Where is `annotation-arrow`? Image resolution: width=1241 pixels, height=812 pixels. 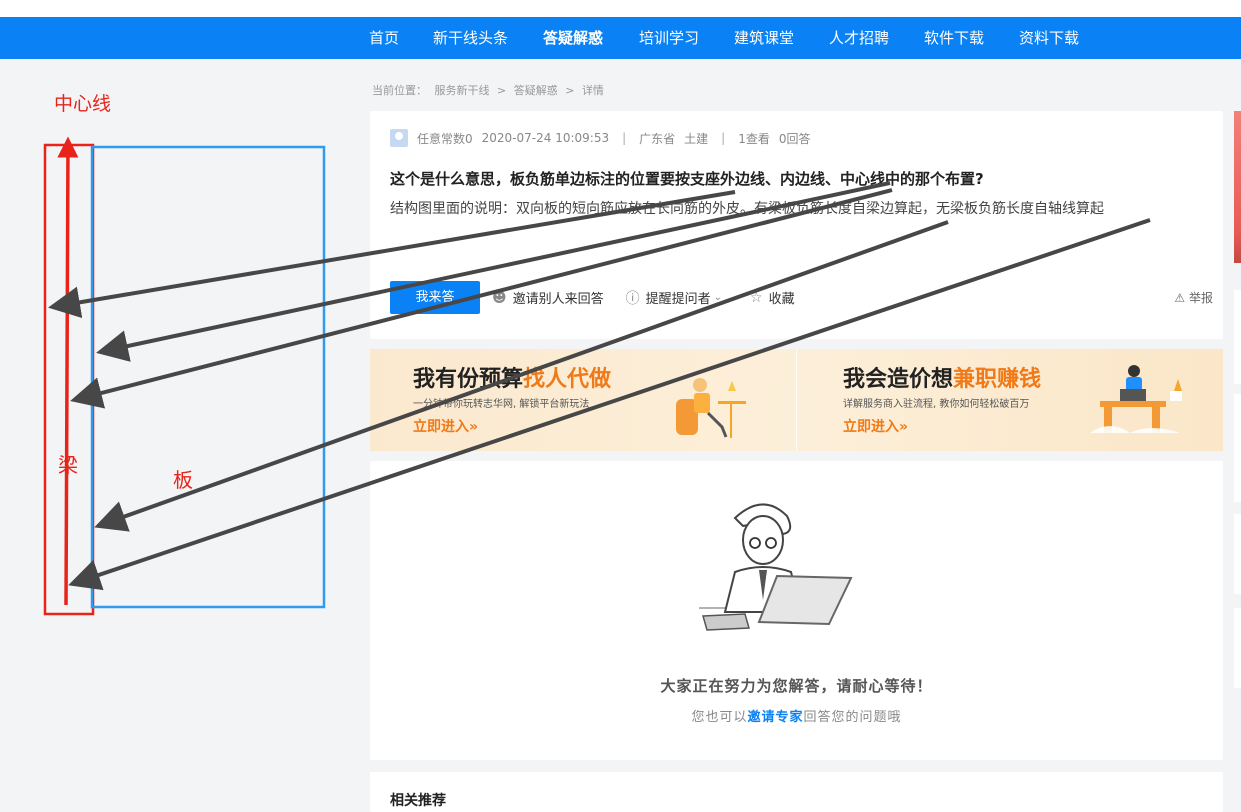 annotation-arrow is located at coordinates (493, 271).